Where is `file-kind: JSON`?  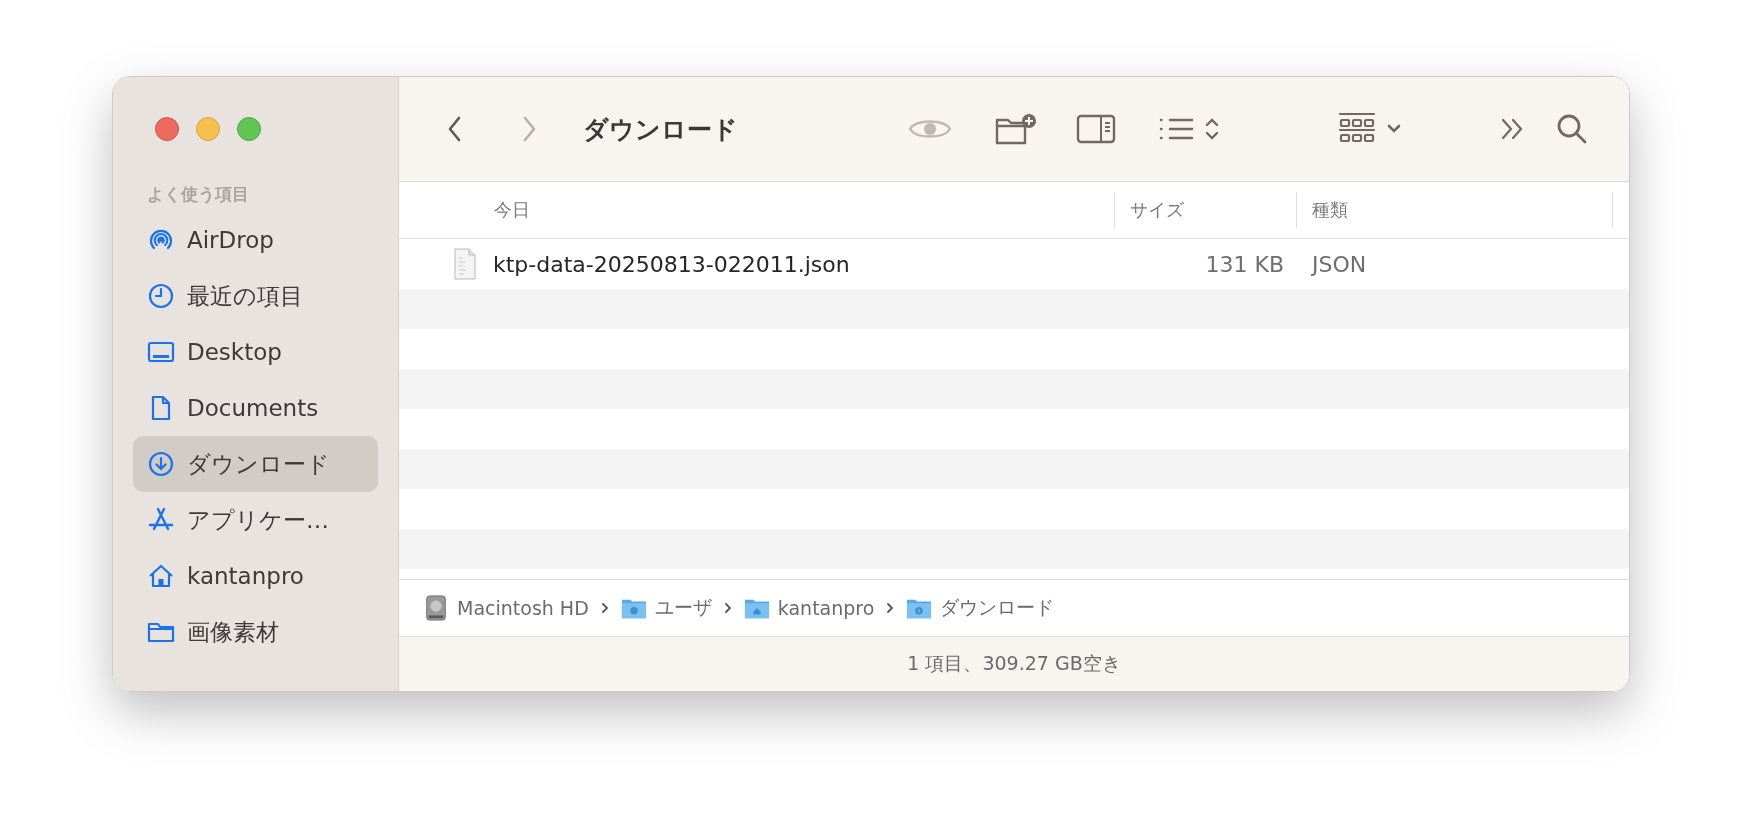
file-kind: JSON is located at coordinates (1339, 264).